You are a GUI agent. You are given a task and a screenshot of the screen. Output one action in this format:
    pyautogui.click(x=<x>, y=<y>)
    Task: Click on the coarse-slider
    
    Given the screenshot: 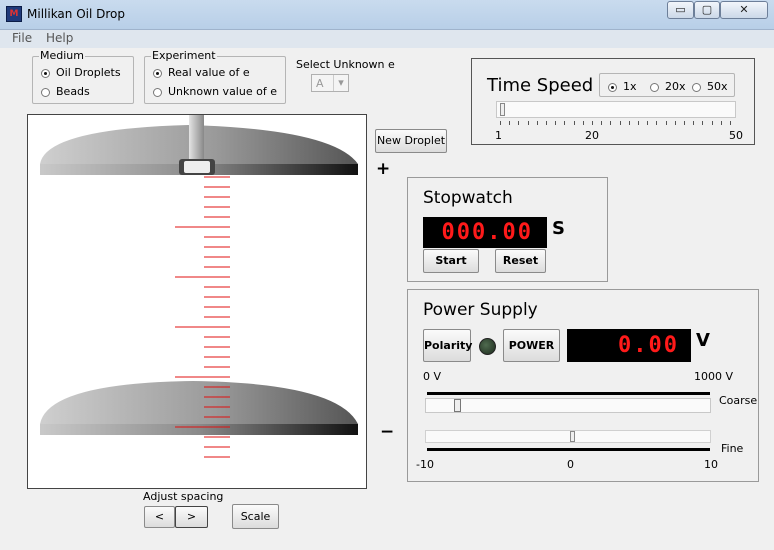 What is the action you would take?
    pyautogui.click(x=568, y=405)
    